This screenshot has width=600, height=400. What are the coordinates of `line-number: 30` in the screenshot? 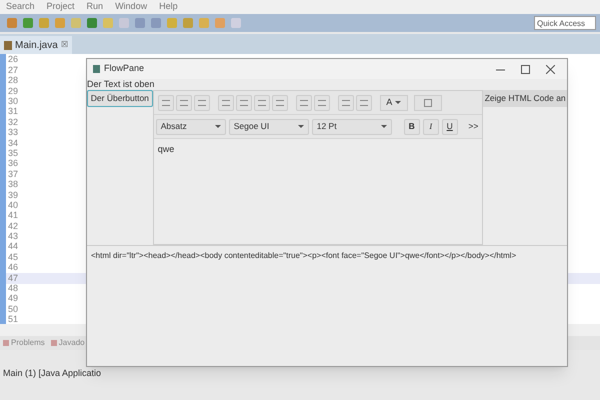 It's located at (13, 101).